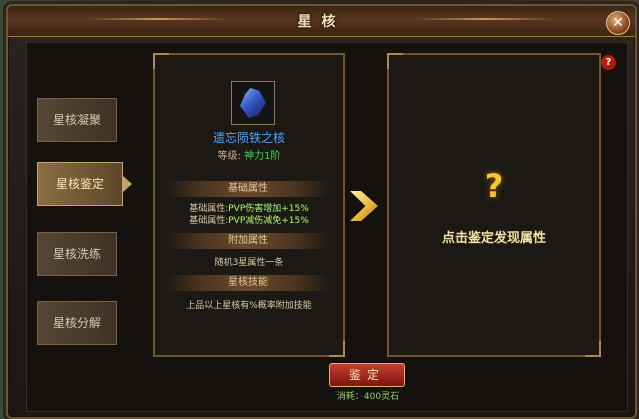 Image resolution: width=639 pixels, height=419 pixels. Describe the element at coordinates (248, 189) in the screenshot. I see `section-base-attributes: 基础属性` at that location.